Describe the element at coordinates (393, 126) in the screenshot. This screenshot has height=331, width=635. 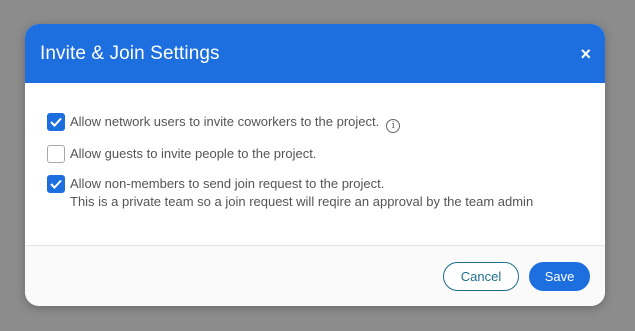
I see `info-icon: i` at that location.